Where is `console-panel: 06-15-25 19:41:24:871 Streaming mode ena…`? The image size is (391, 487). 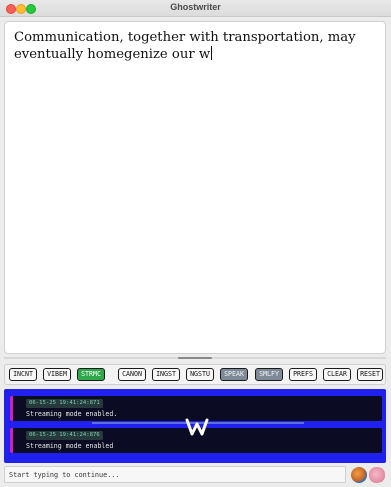
console-panel: 06-15-25 19:41:24:871 Streaming mode ena… is located at coordinates (195, 426).